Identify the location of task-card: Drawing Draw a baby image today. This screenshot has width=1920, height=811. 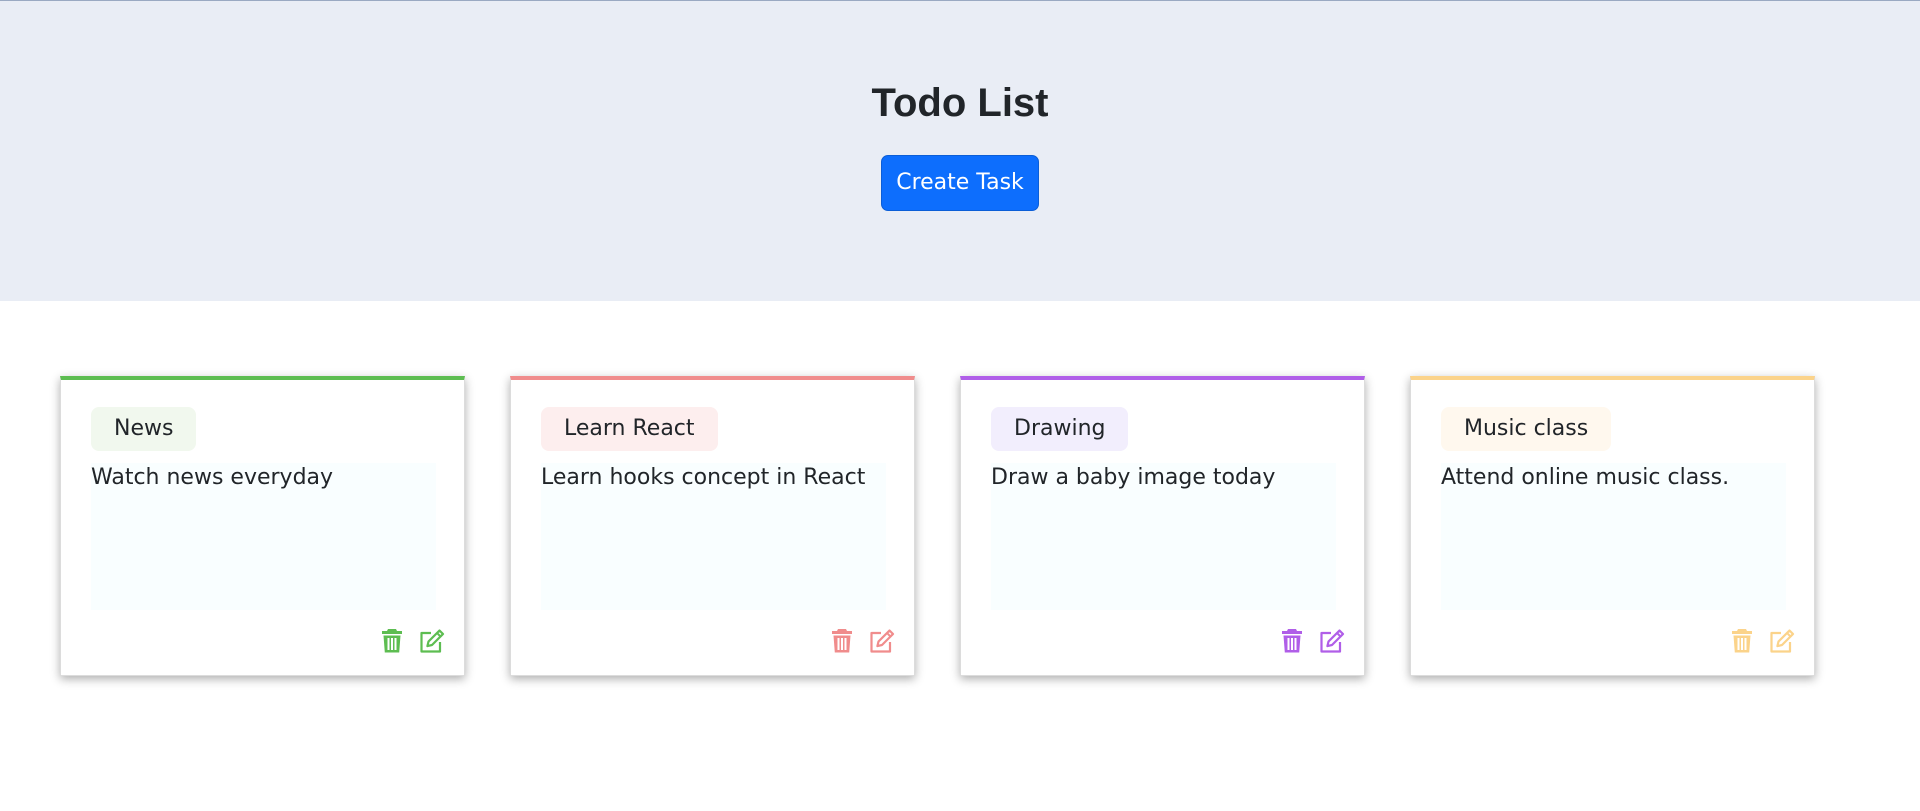
(1162, 526).